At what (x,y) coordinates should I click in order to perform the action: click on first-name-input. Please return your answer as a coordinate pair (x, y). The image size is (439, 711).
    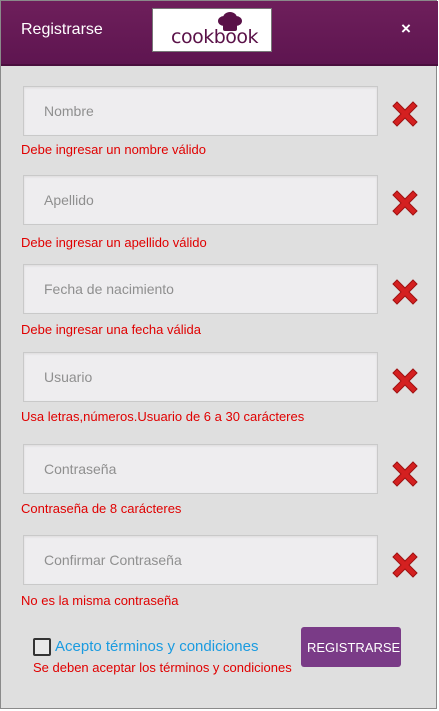
    Looking at the image, I should click on (200, 111).